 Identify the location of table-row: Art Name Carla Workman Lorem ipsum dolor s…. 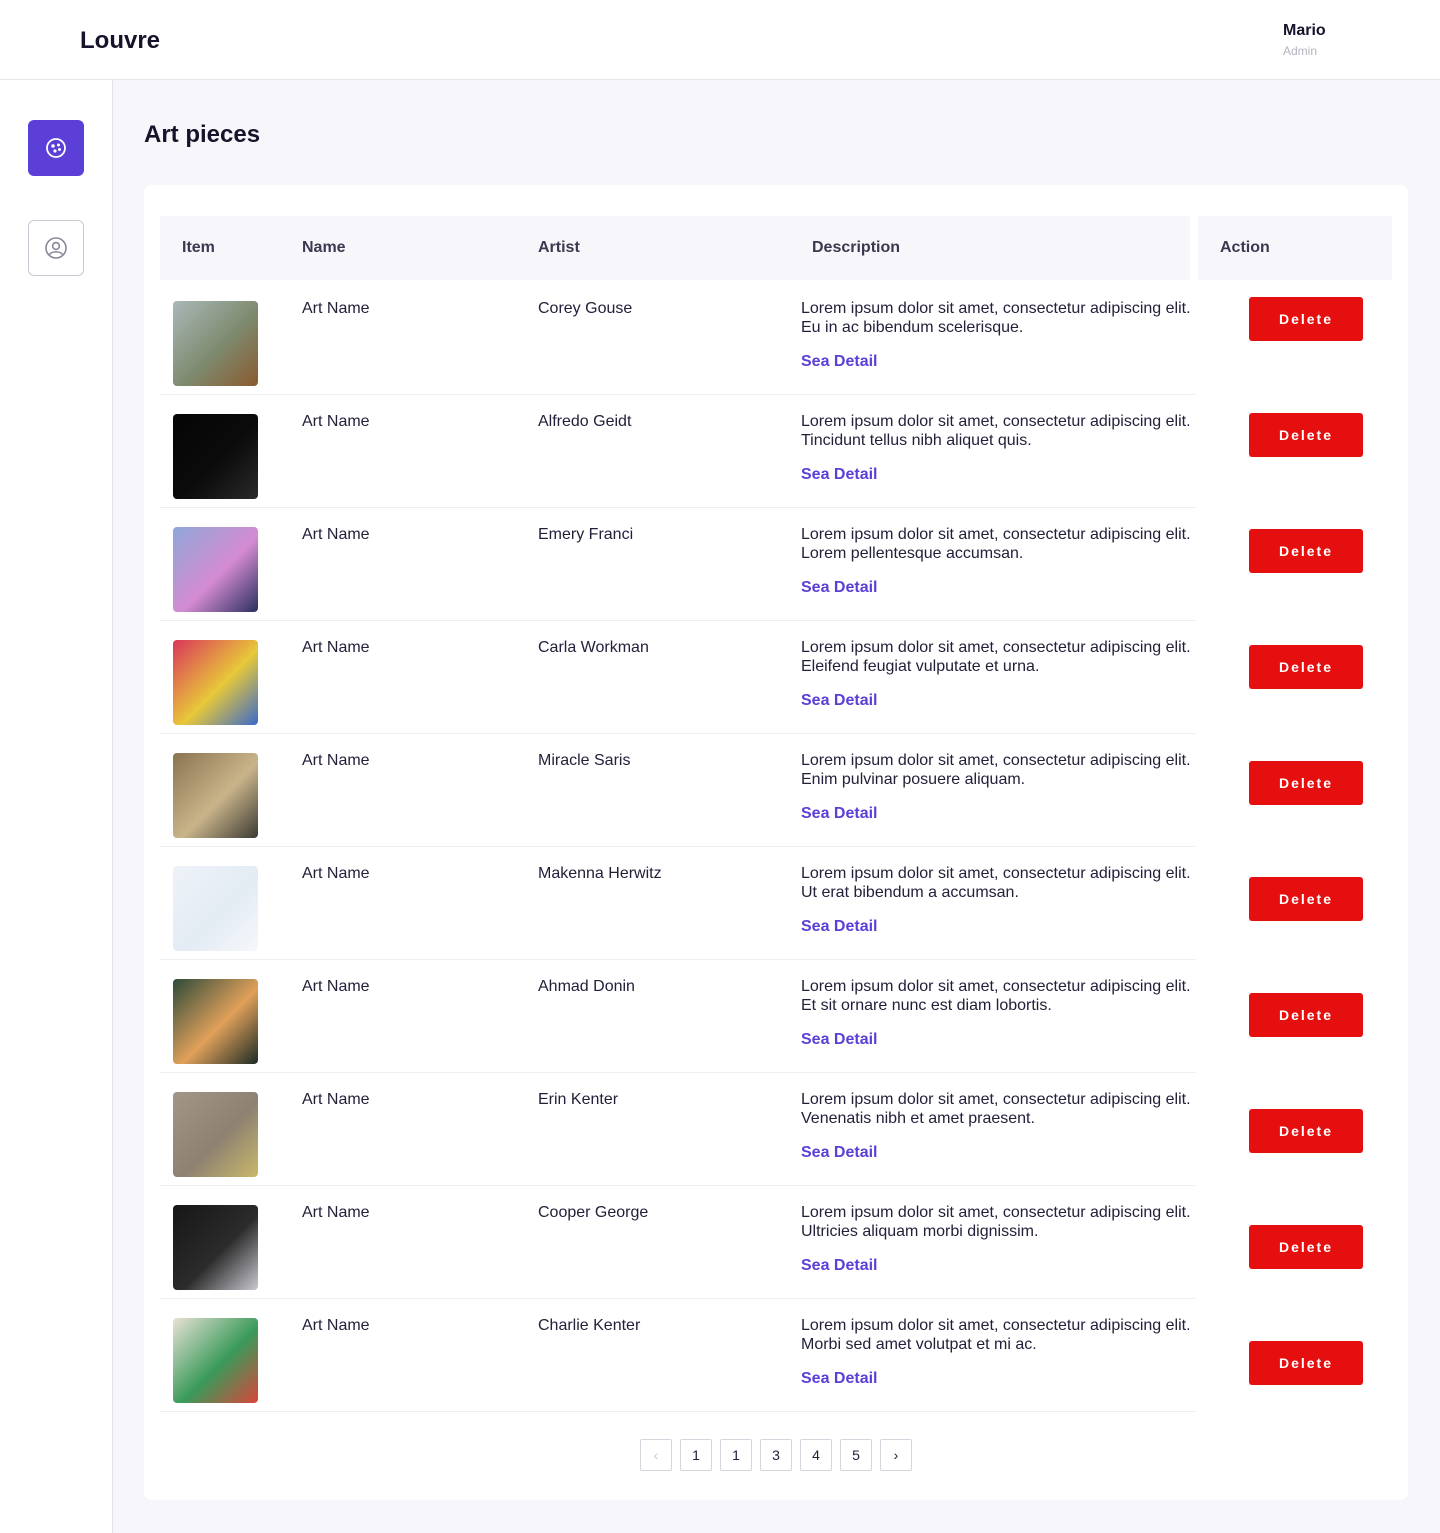
(678, 677).